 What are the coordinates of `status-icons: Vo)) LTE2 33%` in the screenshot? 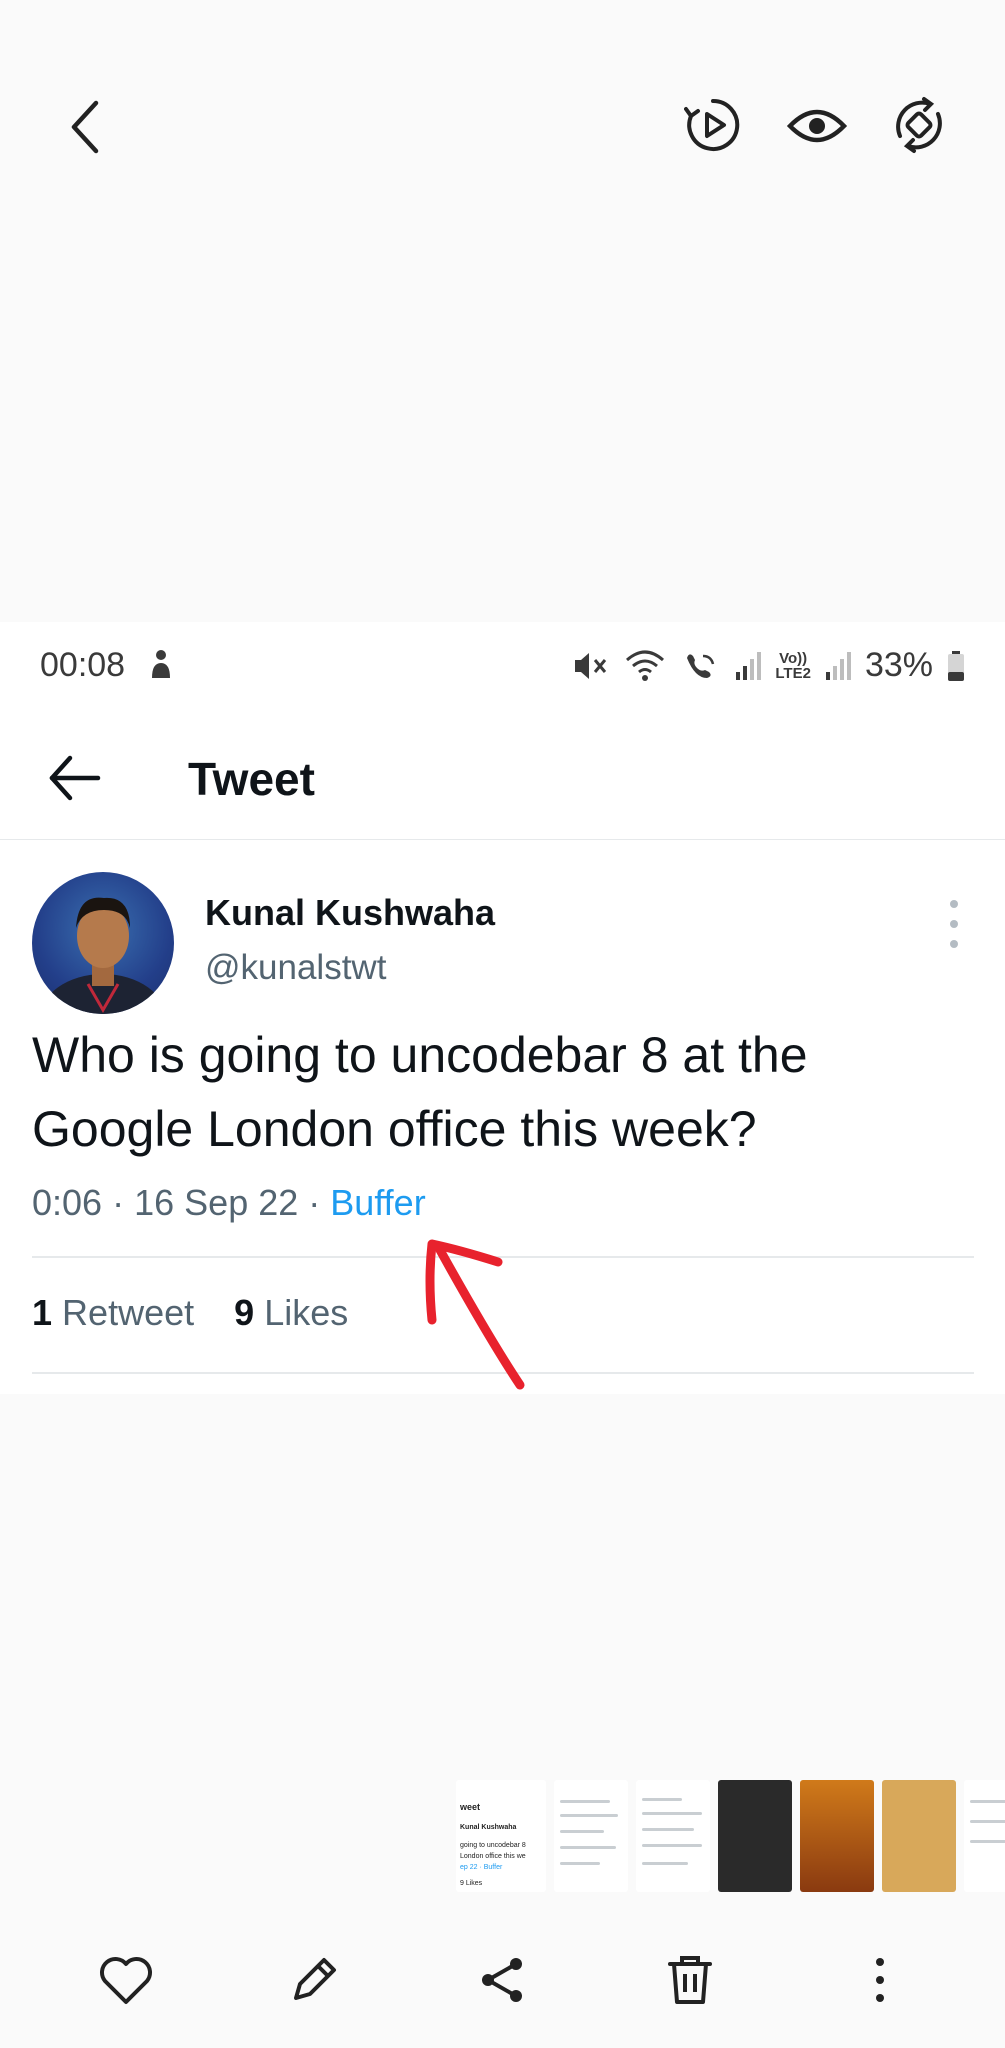 It's located at (767, 665).